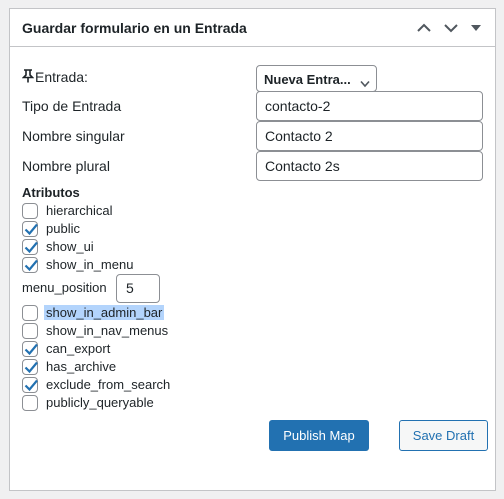 This screenshot has height=499, width=504. What do you see at coordinates (138, 288) in the screenshot?
I see `menu-position-input: 5` at bounding box center [138, 288].